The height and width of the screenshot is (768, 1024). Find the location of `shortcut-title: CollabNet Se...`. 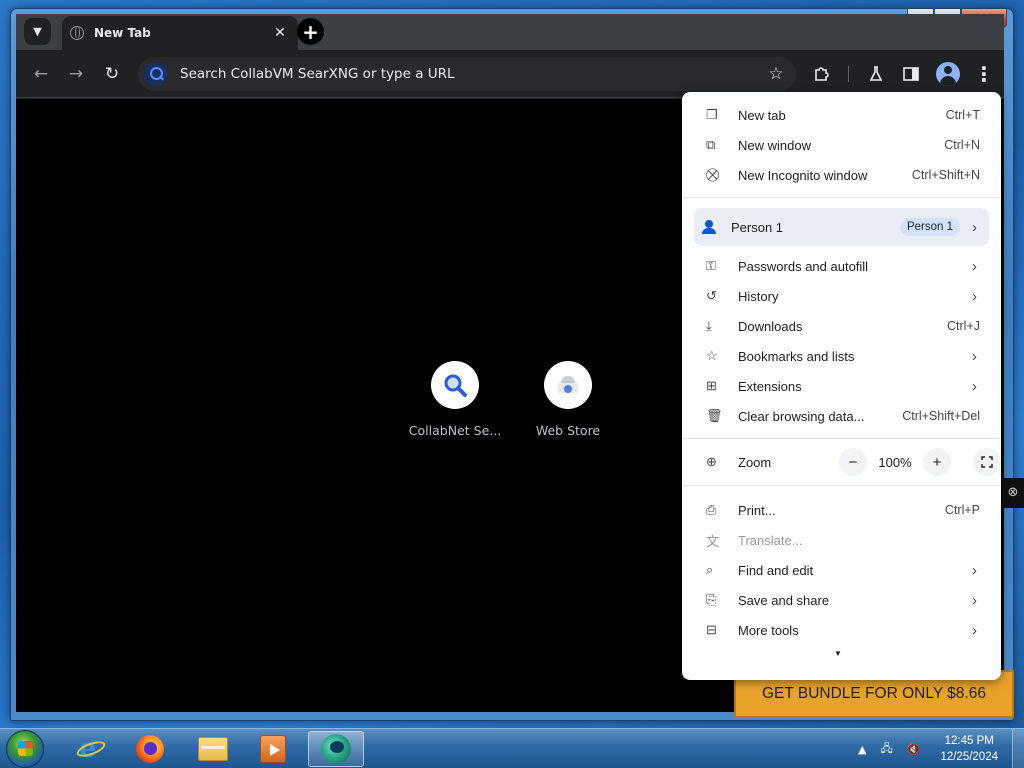

shortcut-title: CollabNet Se... is located at coordinates (455, 430).